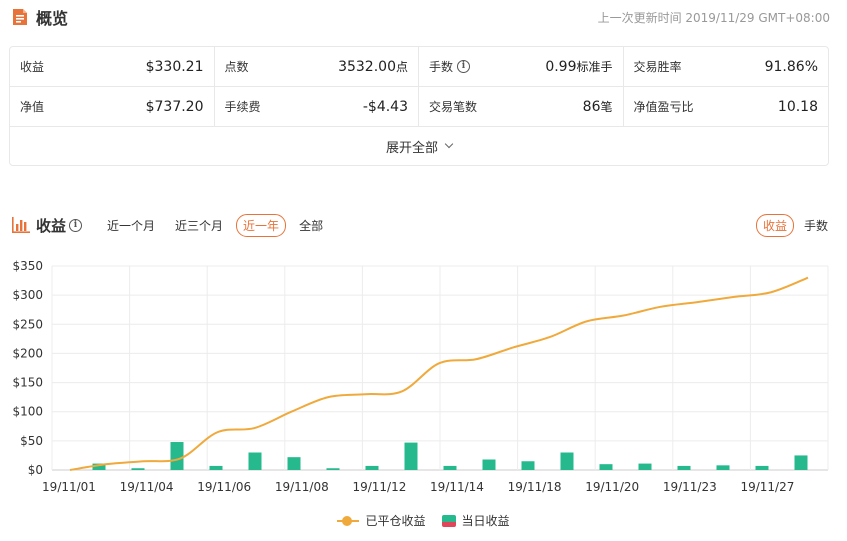 The image size is (847, 541). Describe the element at coordinates (690, 487) in the screenshot. I see `x-tick-label: 19/11/23` at that location.